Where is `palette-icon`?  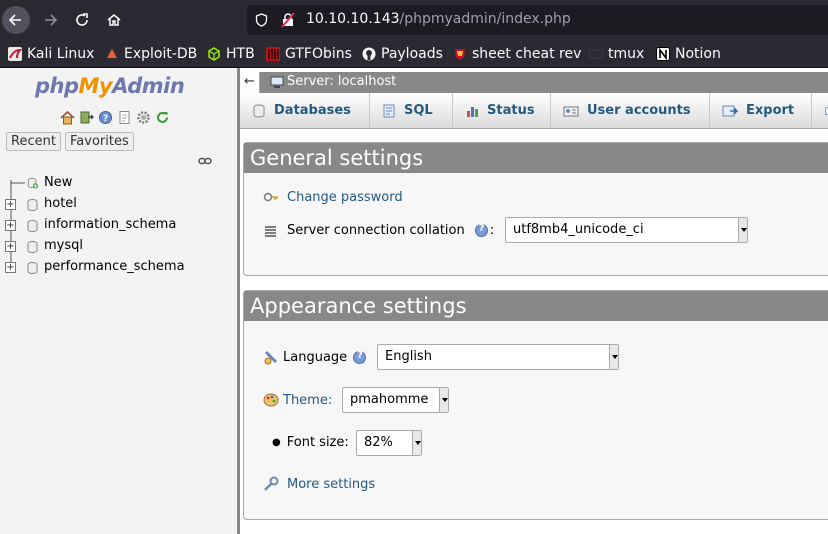
palette-icon is located at coordinates (271, 400).